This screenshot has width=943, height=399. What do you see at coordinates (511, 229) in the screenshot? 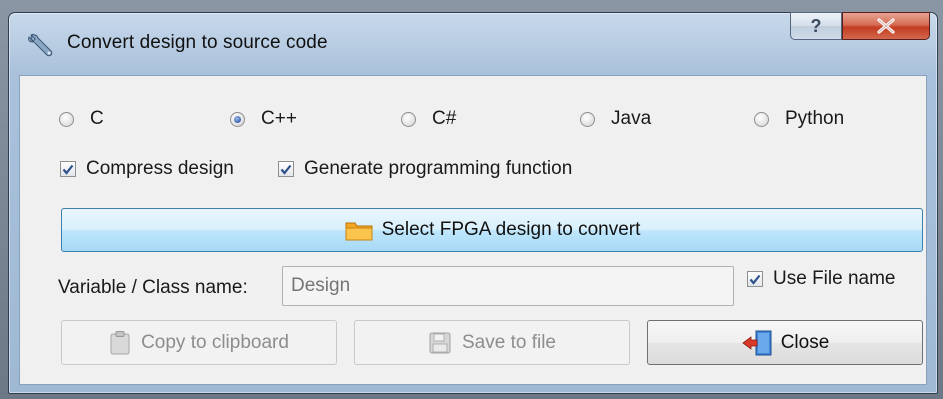
I see `select-fpga-design-label: Select FPGA design to convert` at bounding box center [511, 229].